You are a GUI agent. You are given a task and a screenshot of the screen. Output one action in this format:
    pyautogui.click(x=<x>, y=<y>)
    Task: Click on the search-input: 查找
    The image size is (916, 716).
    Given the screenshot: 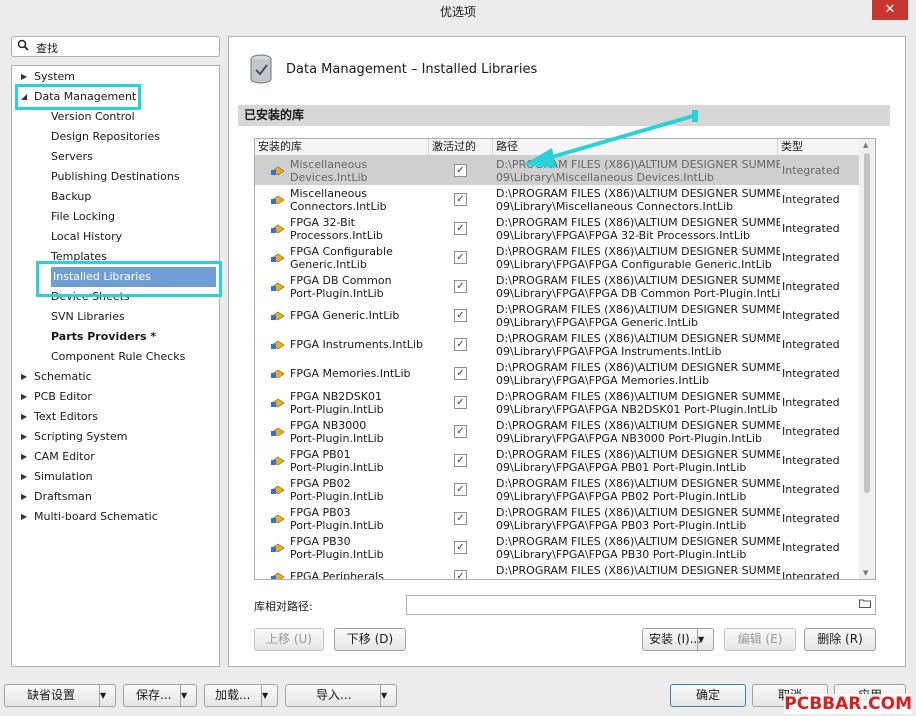 What is the action you would take?
    pyautogui.click(x=115, y=46)
    